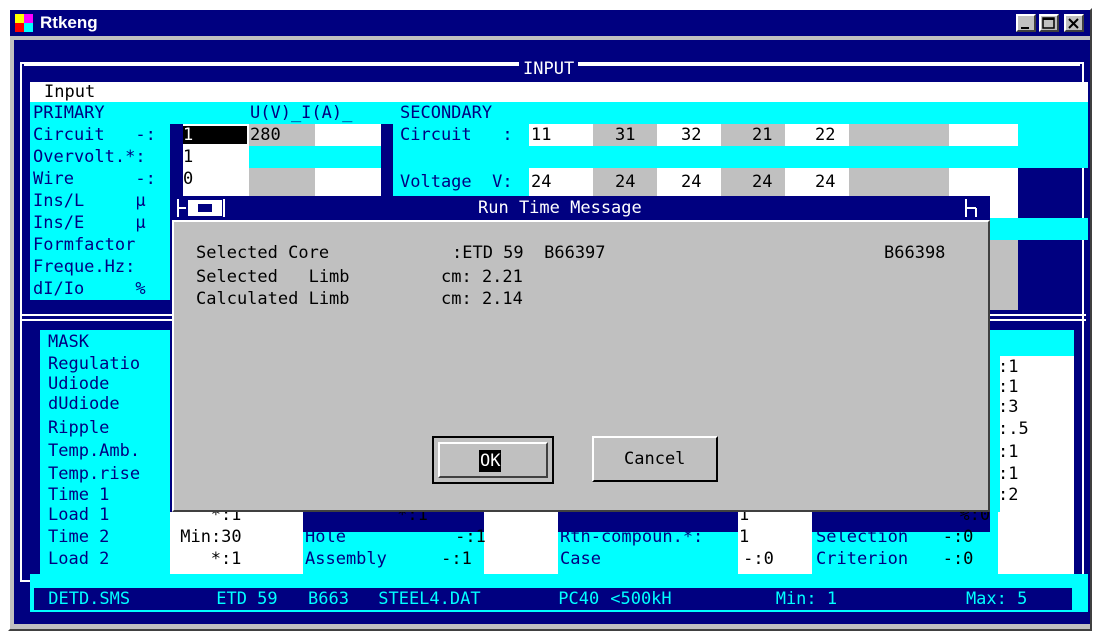  What do you see at coordinates (762, 135) in the screenshot?
I see `secondary-circuit-4: 21` at bounding box center [762, 135].